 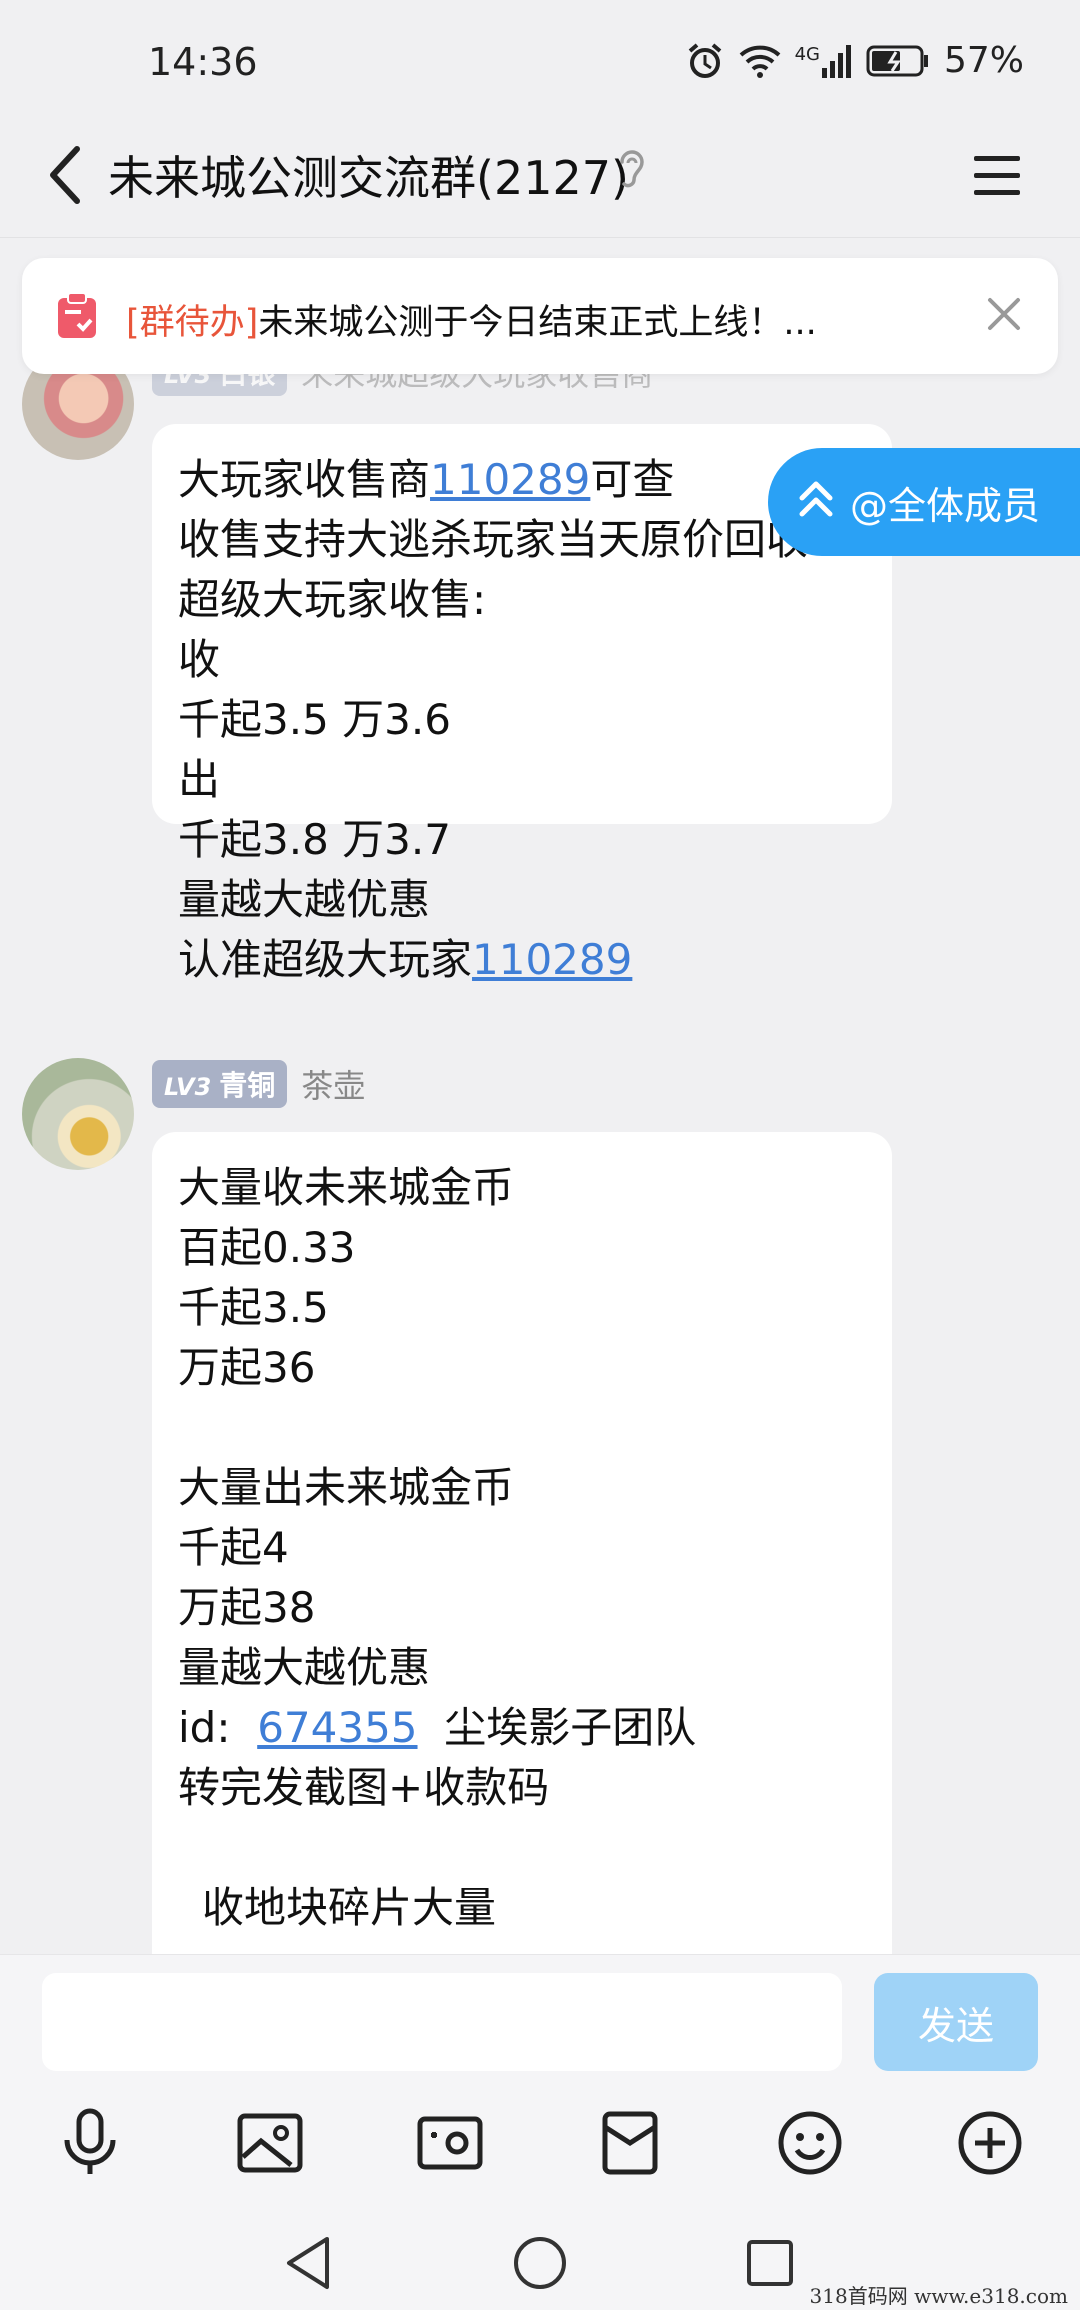 I want to click on earpiece-mode-icon, so click(x=632, y=171).